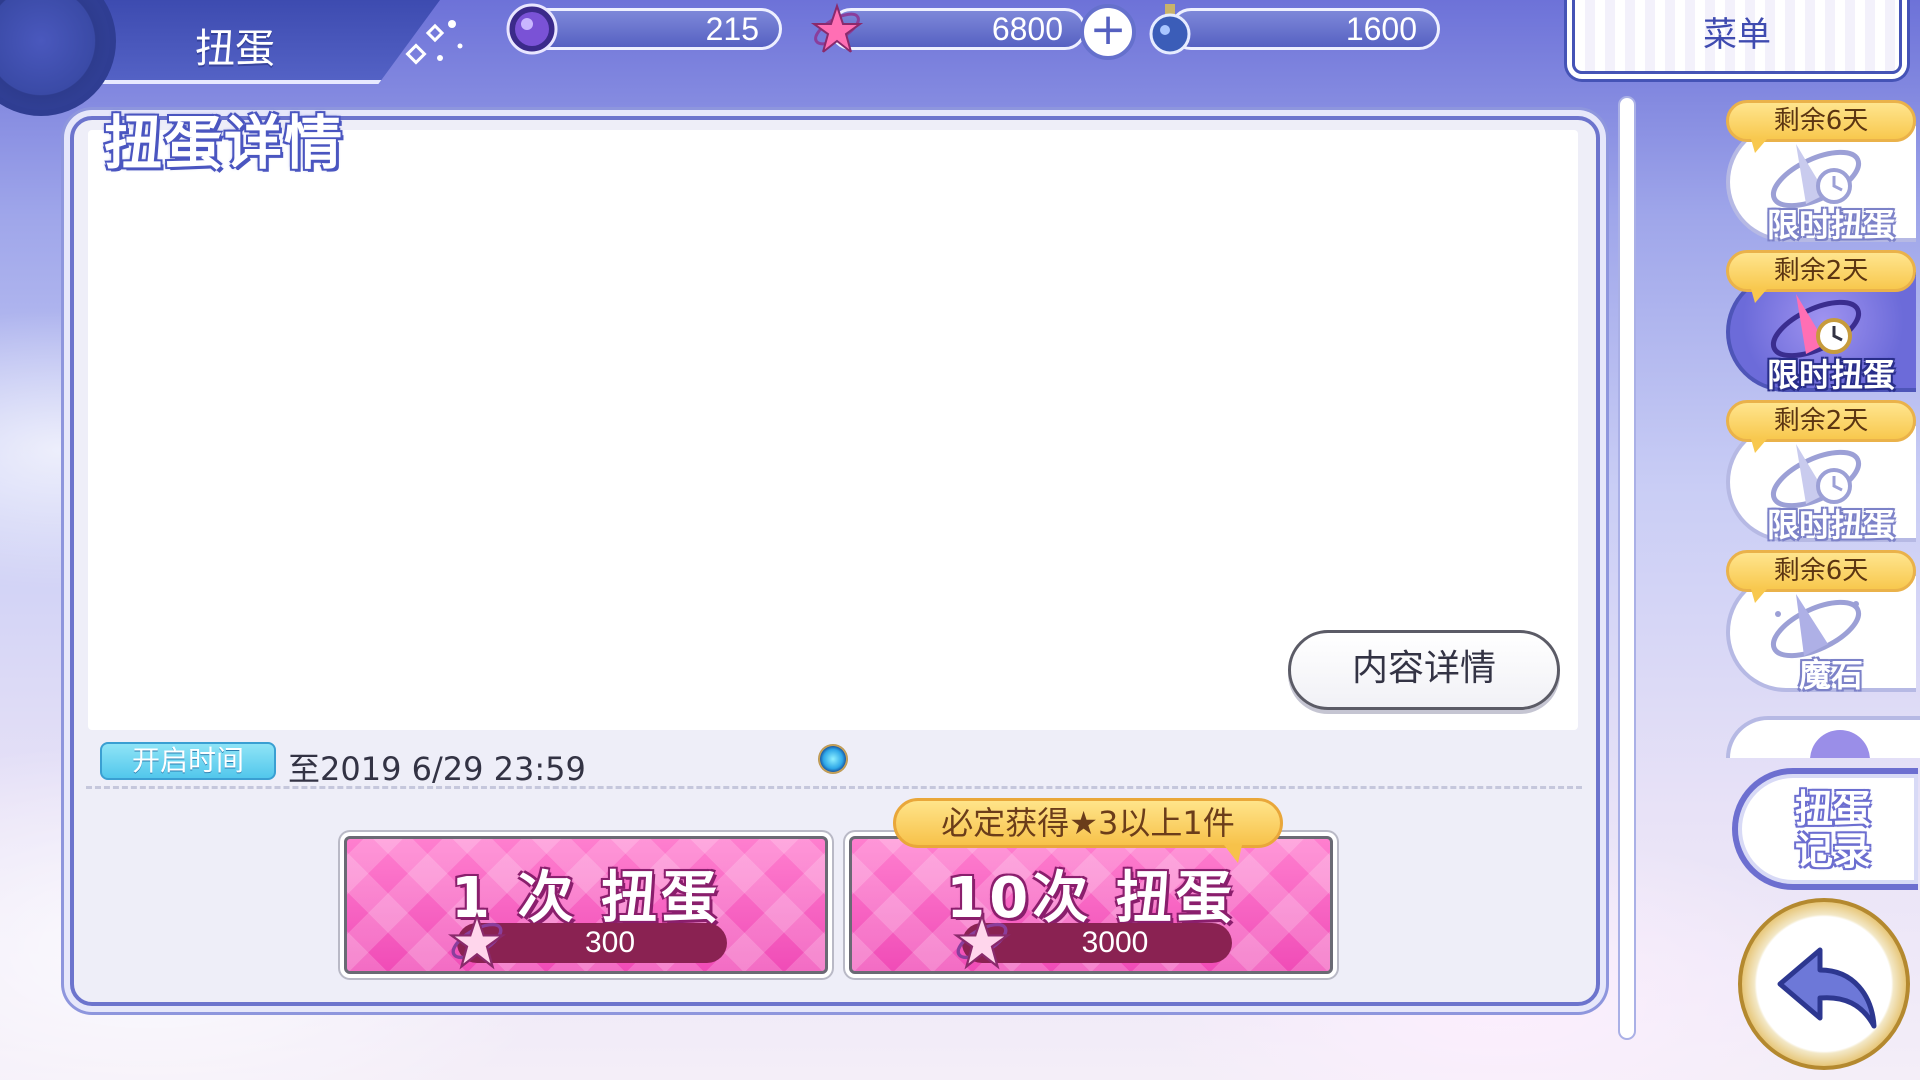 The width and height of the screenshot is (1920, 1080). What do you see at coordinates (1821, 625) in the screenshot?
I see `tab-magic-stone: 剩余6天 魔石` at bounding box center [1821, 625].